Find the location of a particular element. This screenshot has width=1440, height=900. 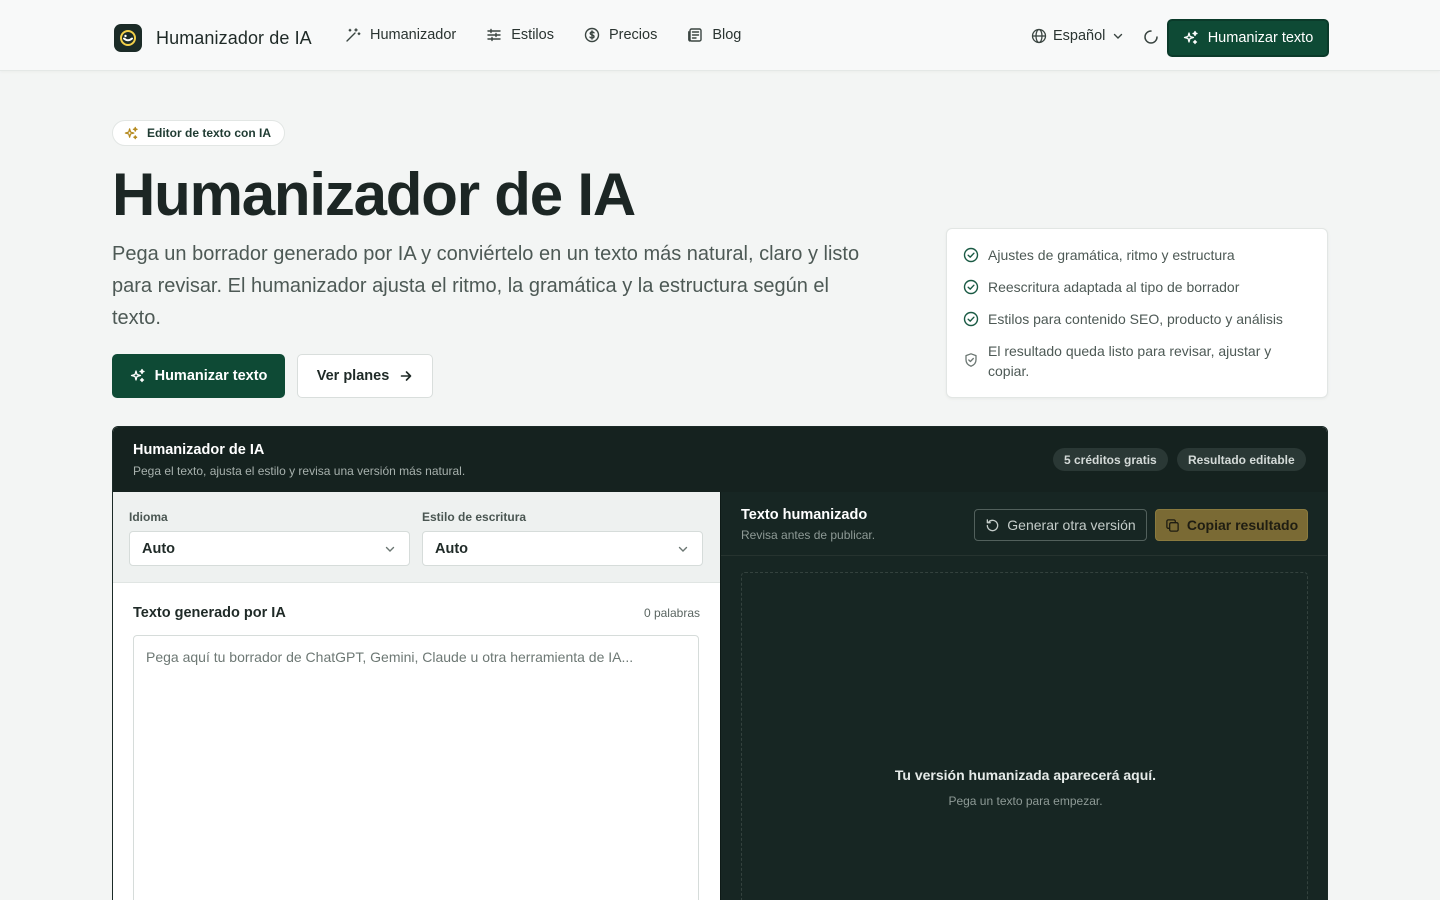

view-plans-button: Ver planes is located at coordinates (365, 376).